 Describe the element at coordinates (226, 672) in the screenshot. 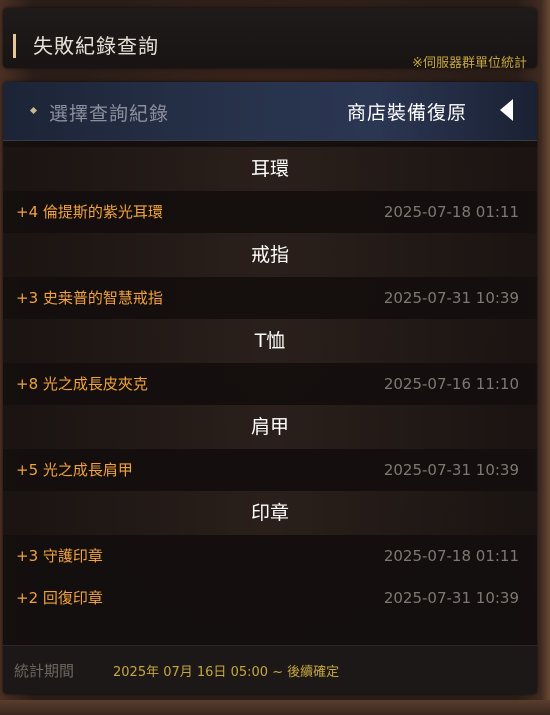

I see `stats-period-value: 2025年 07月 16日 05:00 ~ 後續確定` at that location.